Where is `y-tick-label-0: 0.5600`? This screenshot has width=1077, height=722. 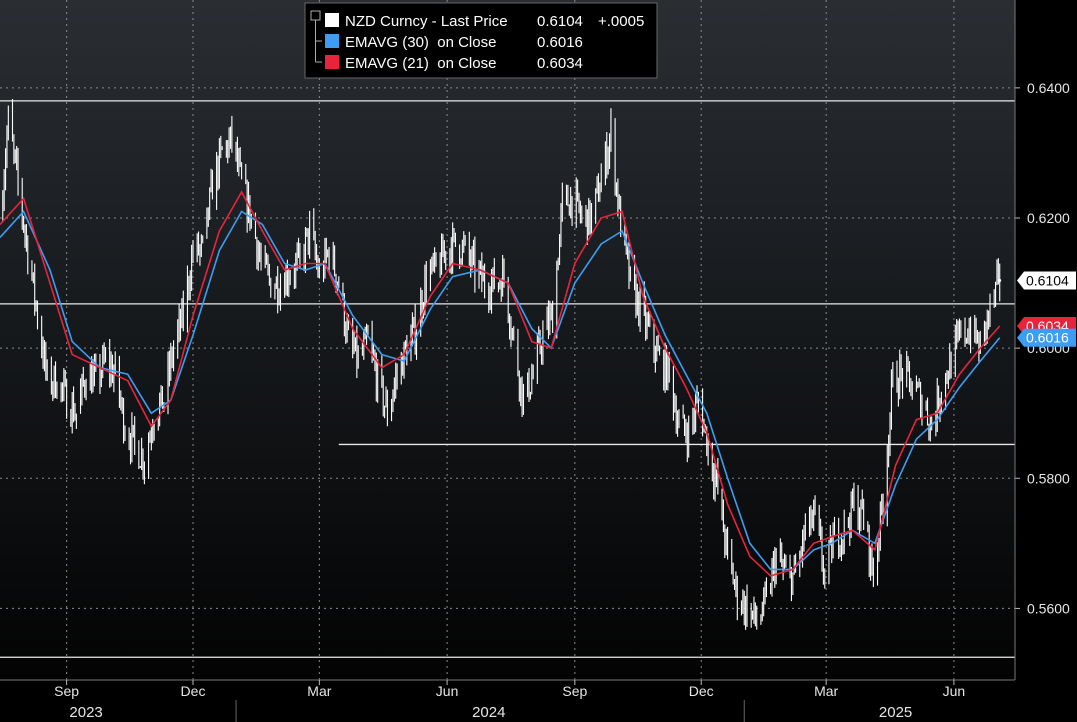
y-tick-label-0: 0.5600 is located at coordinates (1048, 608).